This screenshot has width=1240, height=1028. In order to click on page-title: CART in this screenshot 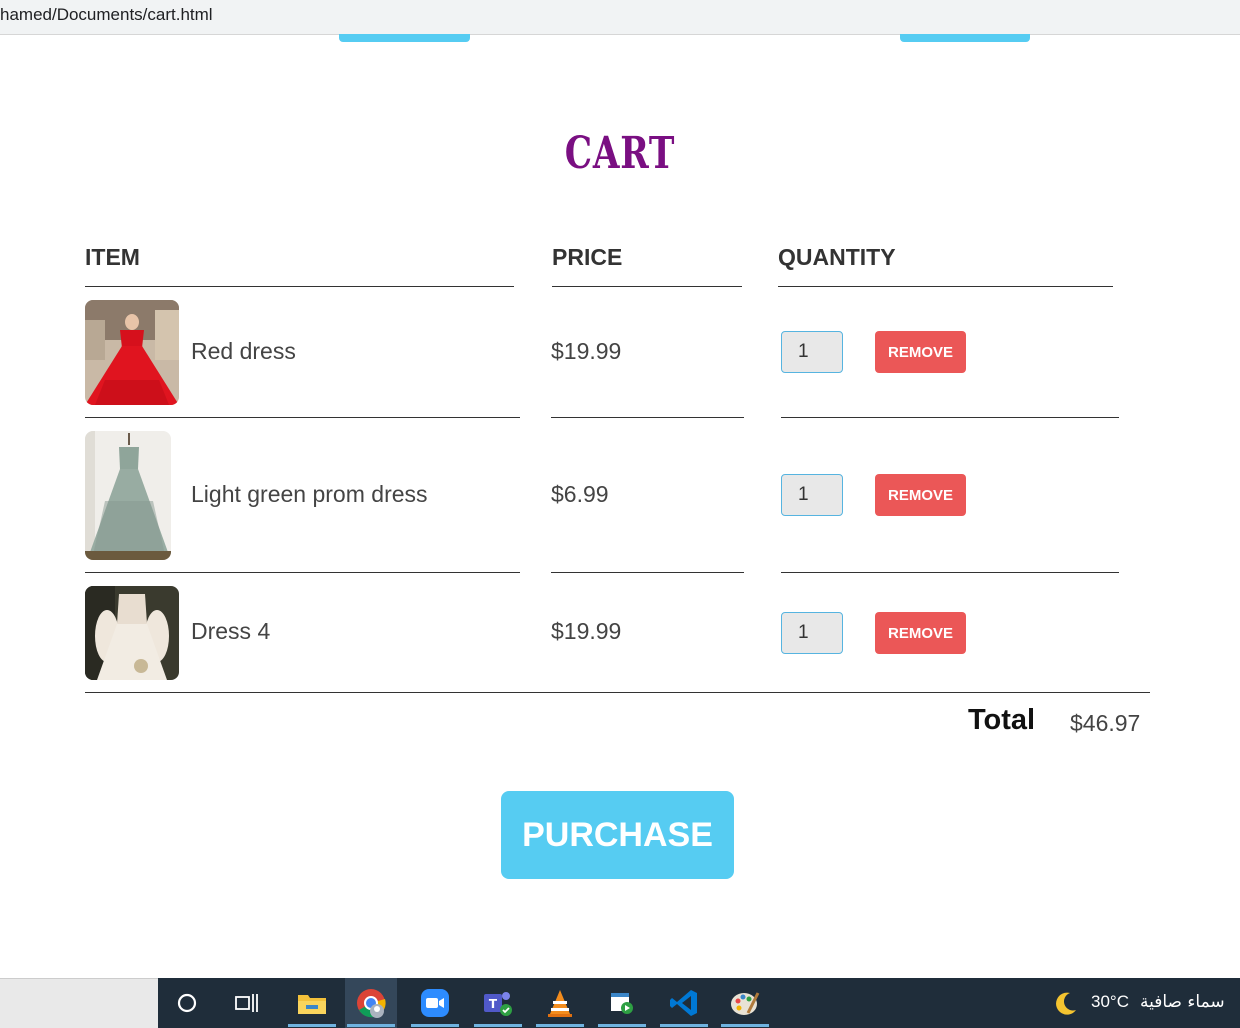, I will do `click(620, 153)`.